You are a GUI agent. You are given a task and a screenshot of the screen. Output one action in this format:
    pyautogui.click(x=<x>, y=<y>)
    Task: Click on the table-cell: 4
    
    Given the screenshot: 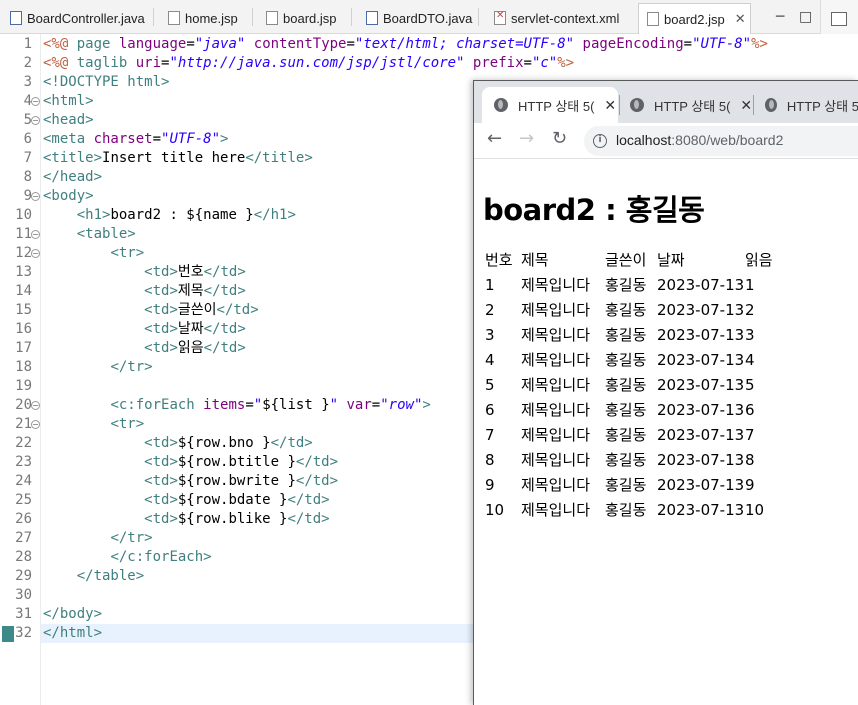 What is the action you would take?
    pyautogui.click(x=750, y=359)
    